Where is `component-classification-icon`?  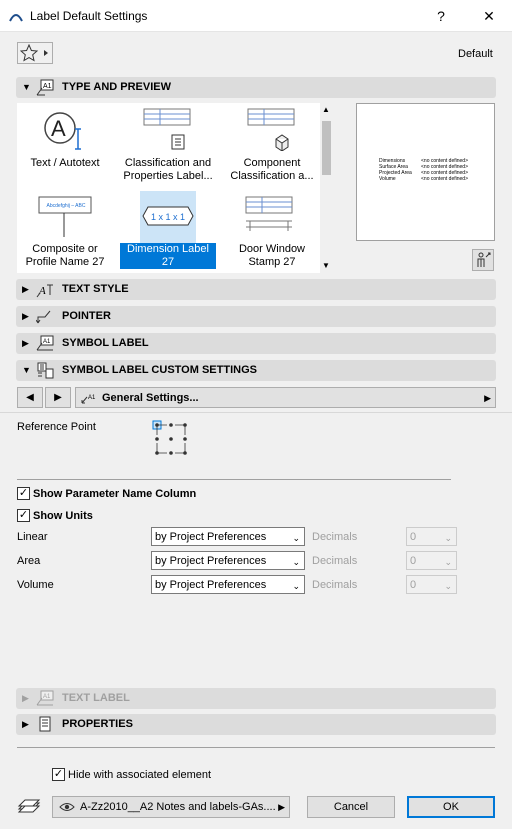
component-classification-icon is located at coordinates (271, 129).